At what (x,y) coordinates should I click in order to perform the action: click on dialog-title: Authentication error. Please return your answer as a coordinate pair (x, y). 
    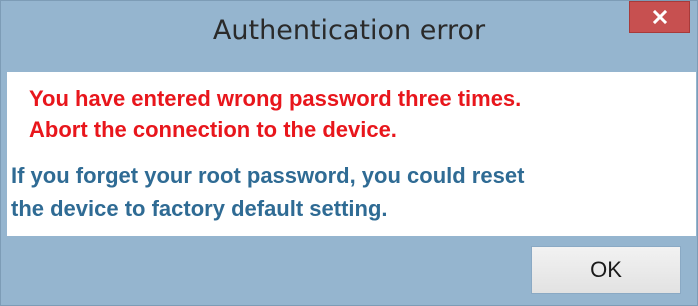
    Looking at the image, I should click on (349, 30).